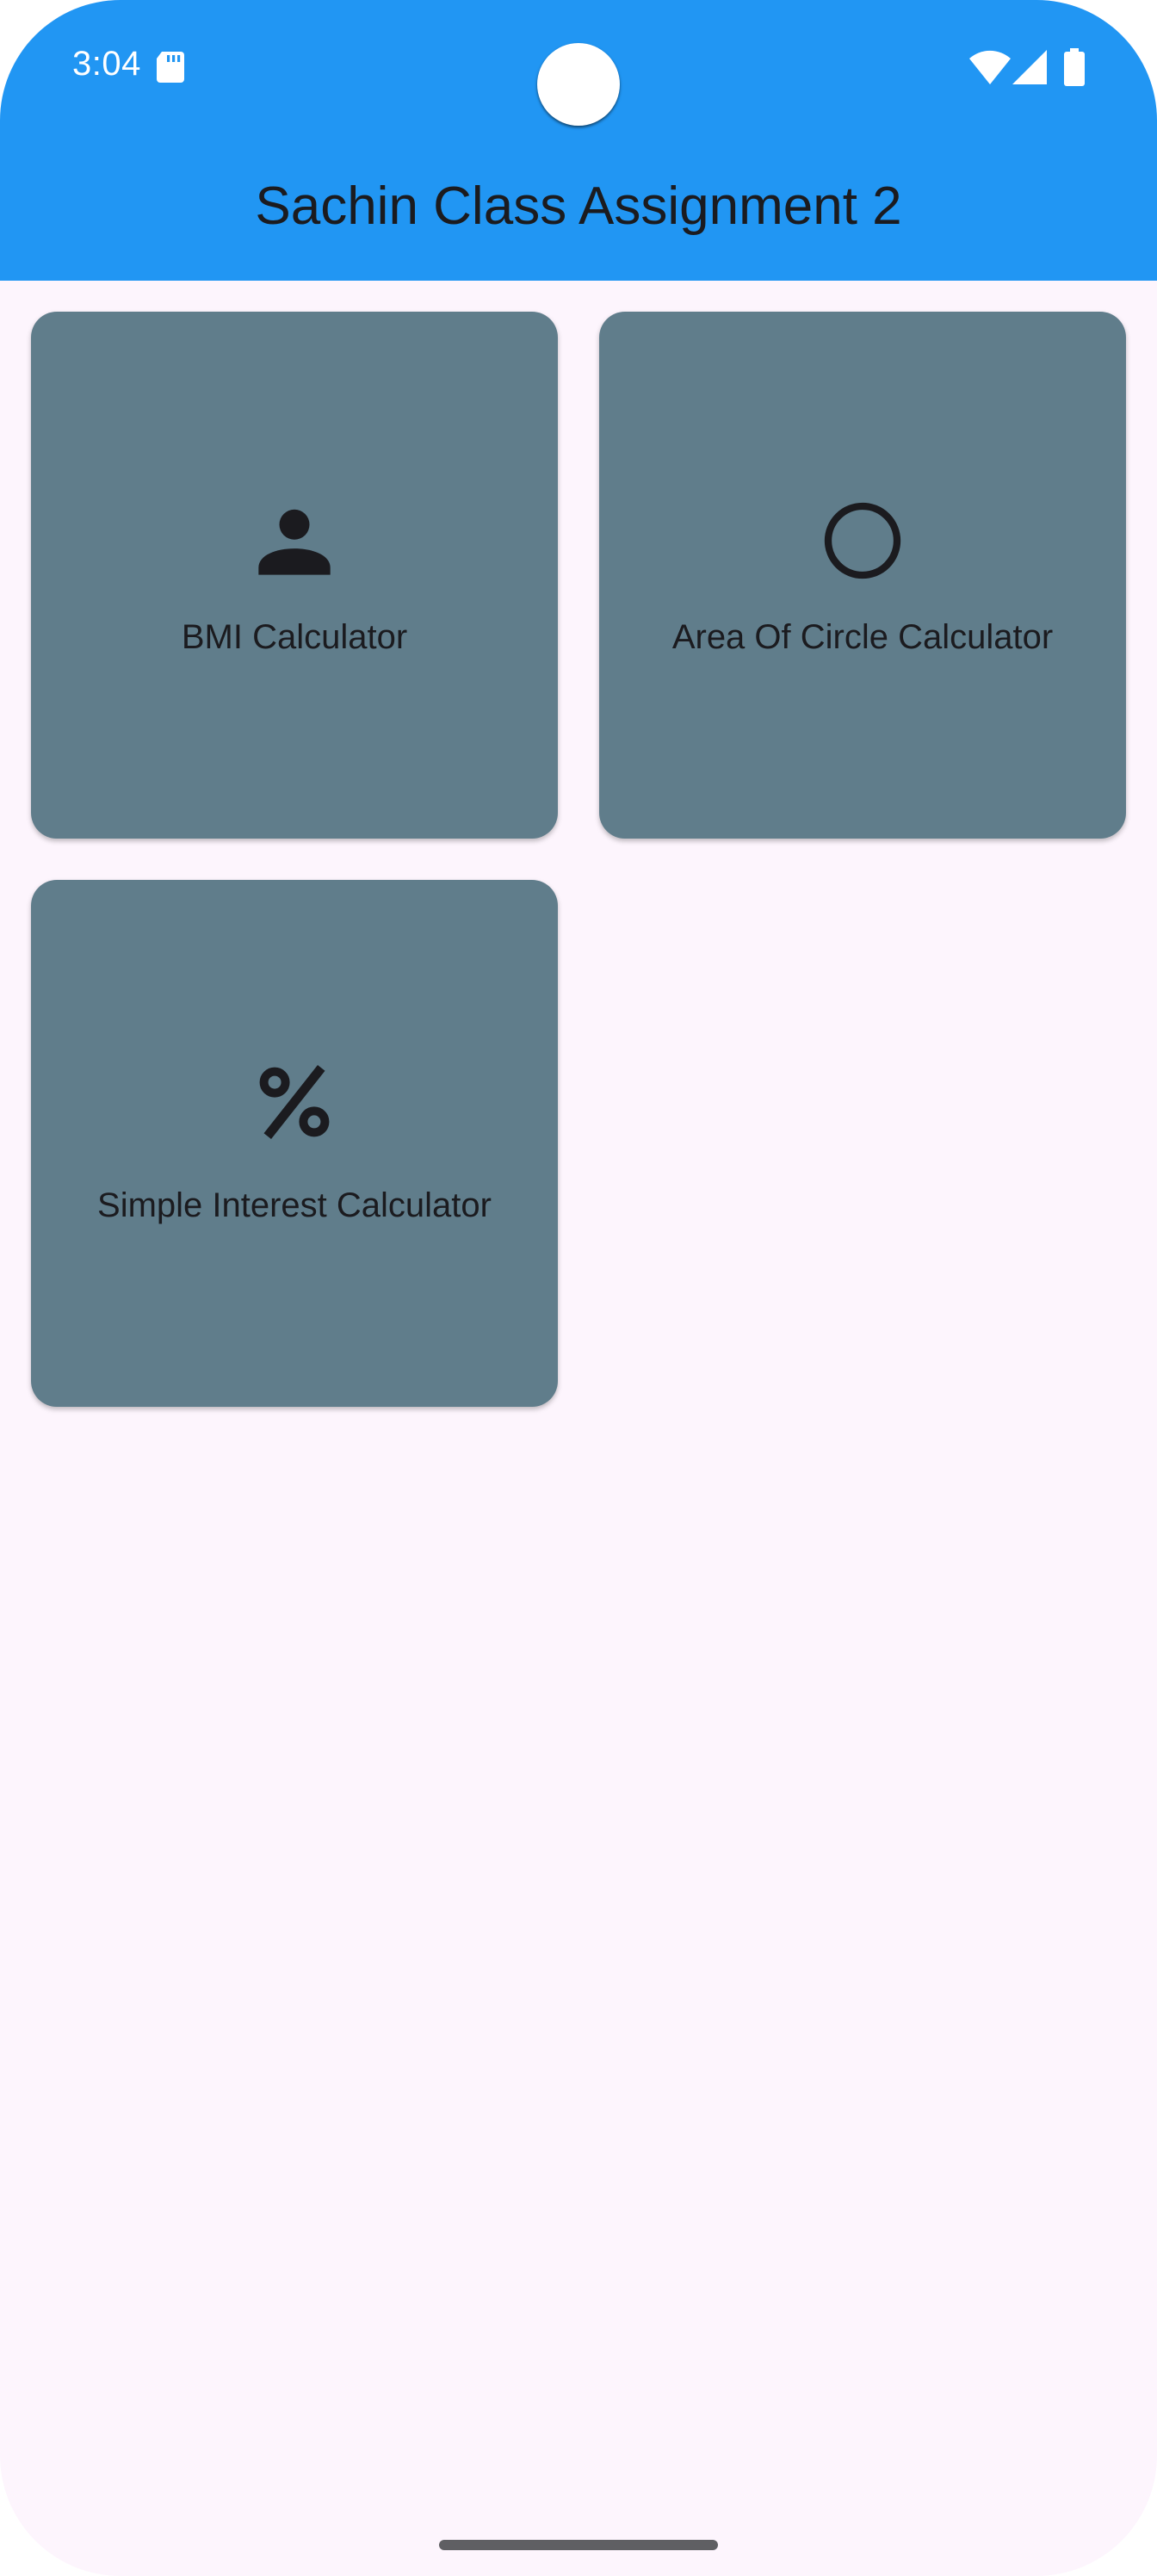  I want to click on wifi-icon, so click(990, 67).